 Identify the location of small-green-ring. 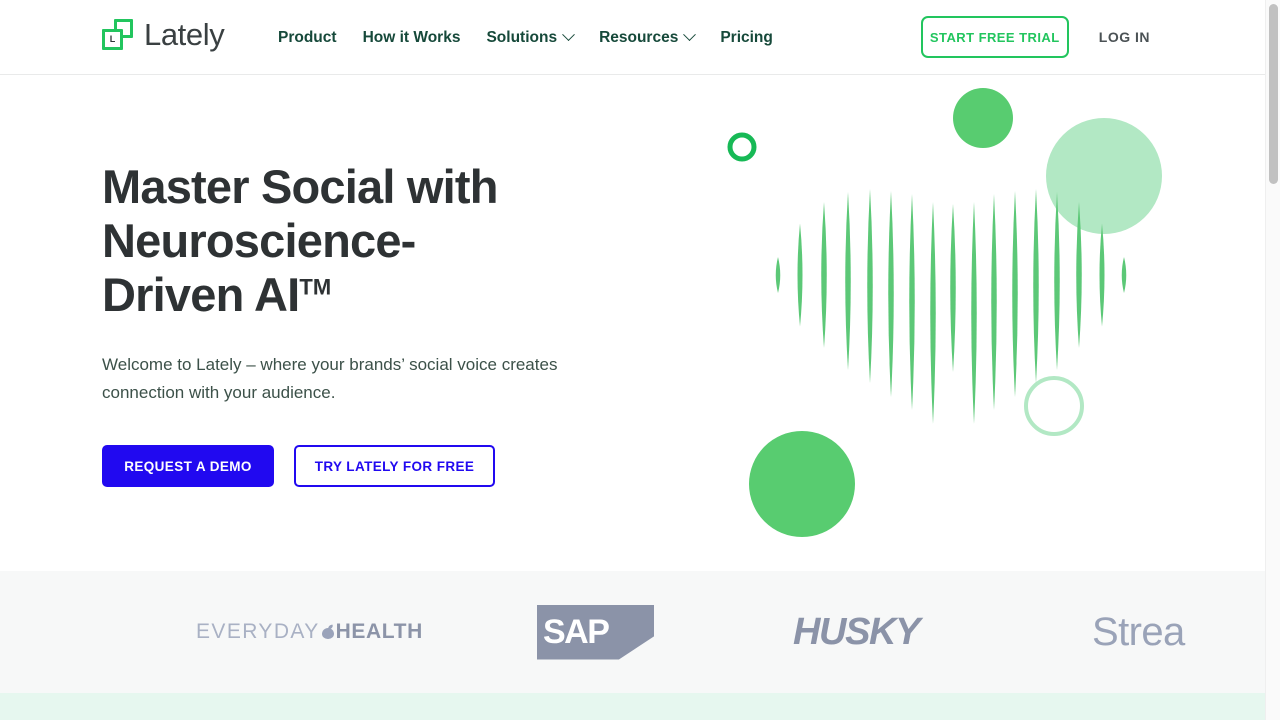
(742, 147).